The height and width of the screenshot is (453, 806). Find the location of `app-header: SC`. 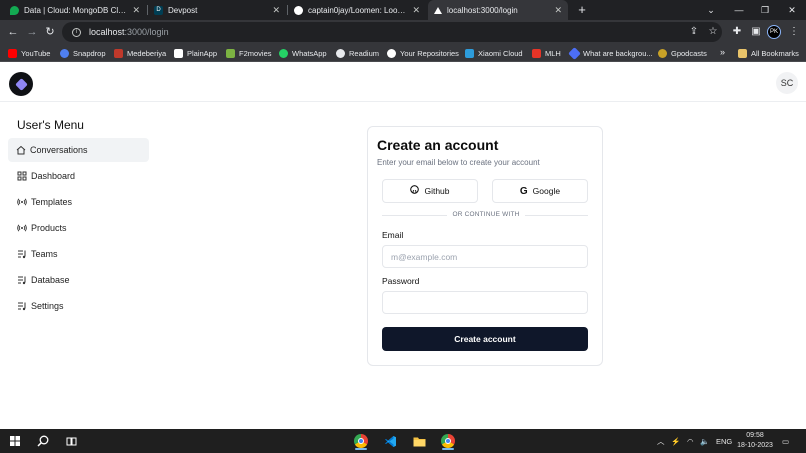

app-header: SC is located at coordinates (403, 82).